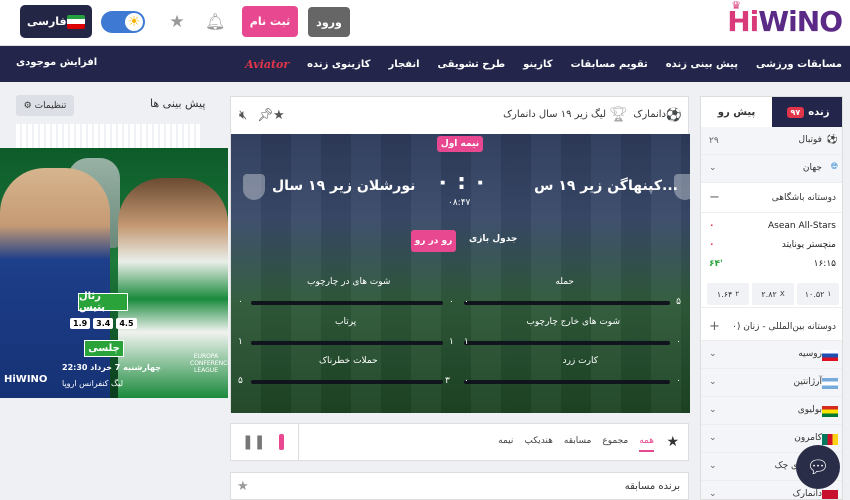  I want to click on settings-button: ⚙ تنظیمات, so click(45, 105).